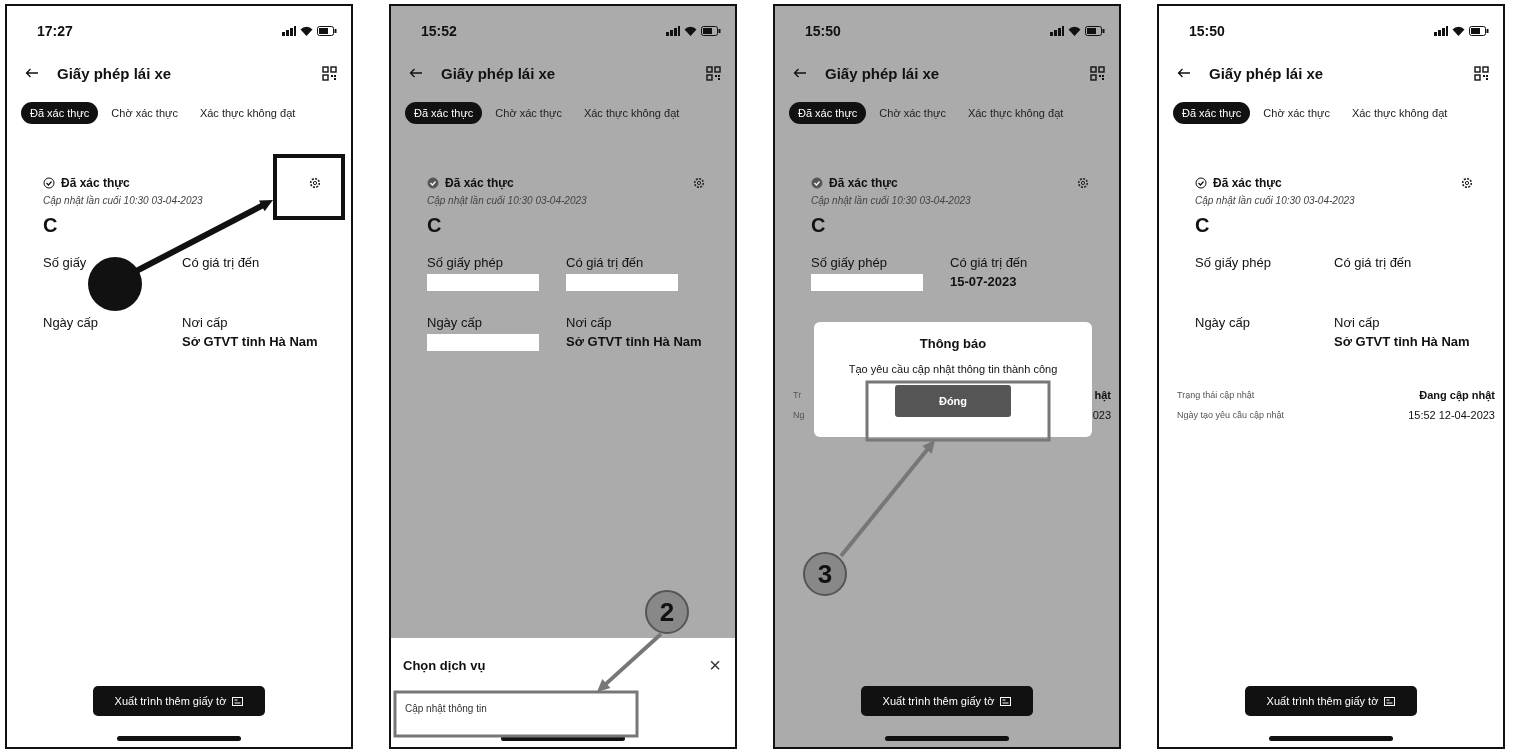  I want to click on update-label: Trạng thái cập nhật, so click(1216, 395).